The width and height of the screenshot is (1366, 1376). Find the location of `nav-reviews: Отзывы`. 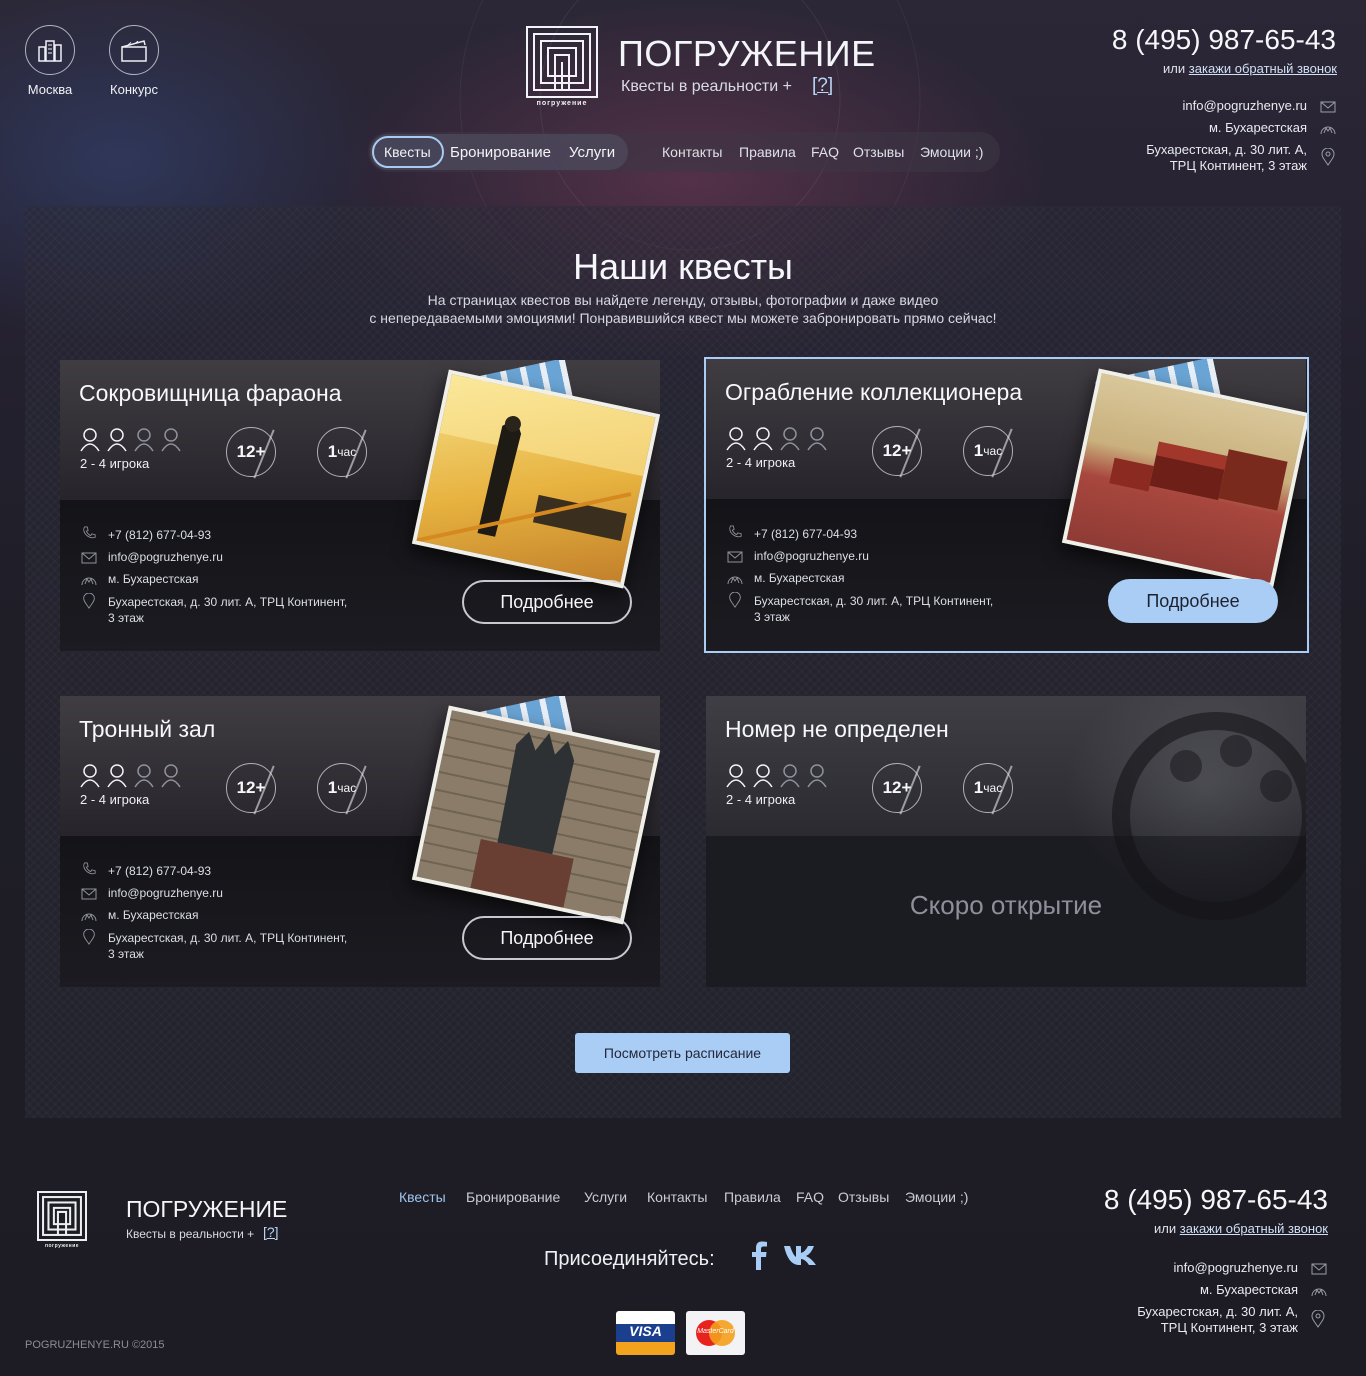

nav-reviews: Отзывы is located at coordinates (878, 152).